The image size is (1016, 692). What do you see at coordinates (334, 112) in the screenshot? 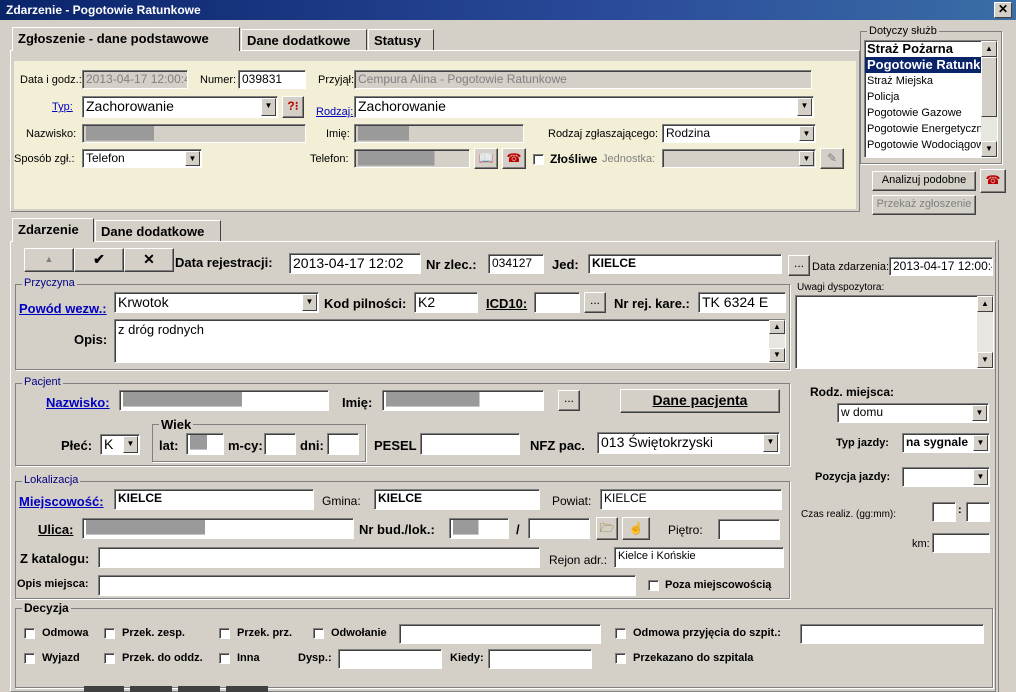
I see `rodzaj-label: Rodzaj:` at bounding box center [334, 112].